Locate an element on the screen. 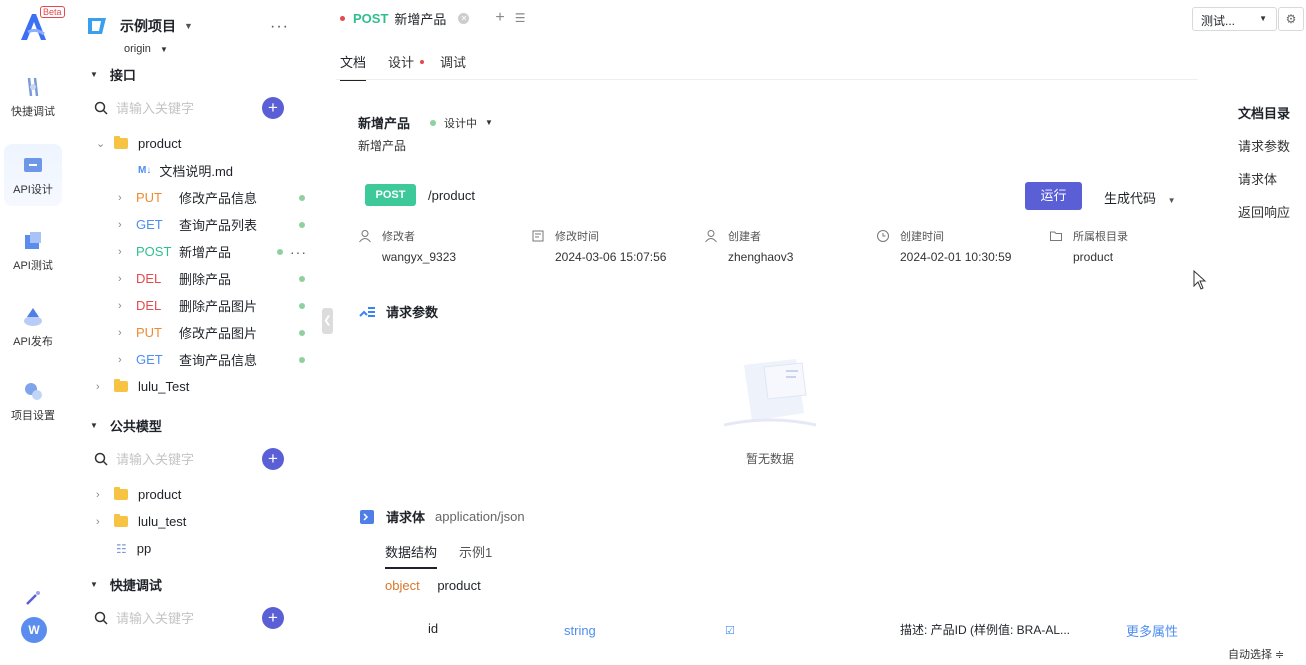 Image resolution: width=1306 pixels, height=665 pixels. tree-folder-lulu: › lulu_Test is located at coordinates (194, 386).